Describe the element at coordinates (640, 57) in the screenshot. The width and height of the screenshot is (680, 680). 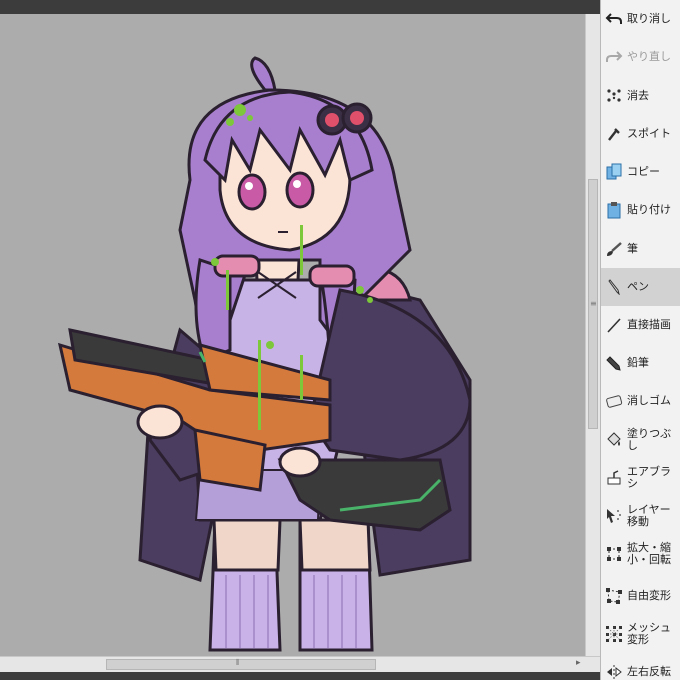
I see `tool-redo: やり直し` at that location.